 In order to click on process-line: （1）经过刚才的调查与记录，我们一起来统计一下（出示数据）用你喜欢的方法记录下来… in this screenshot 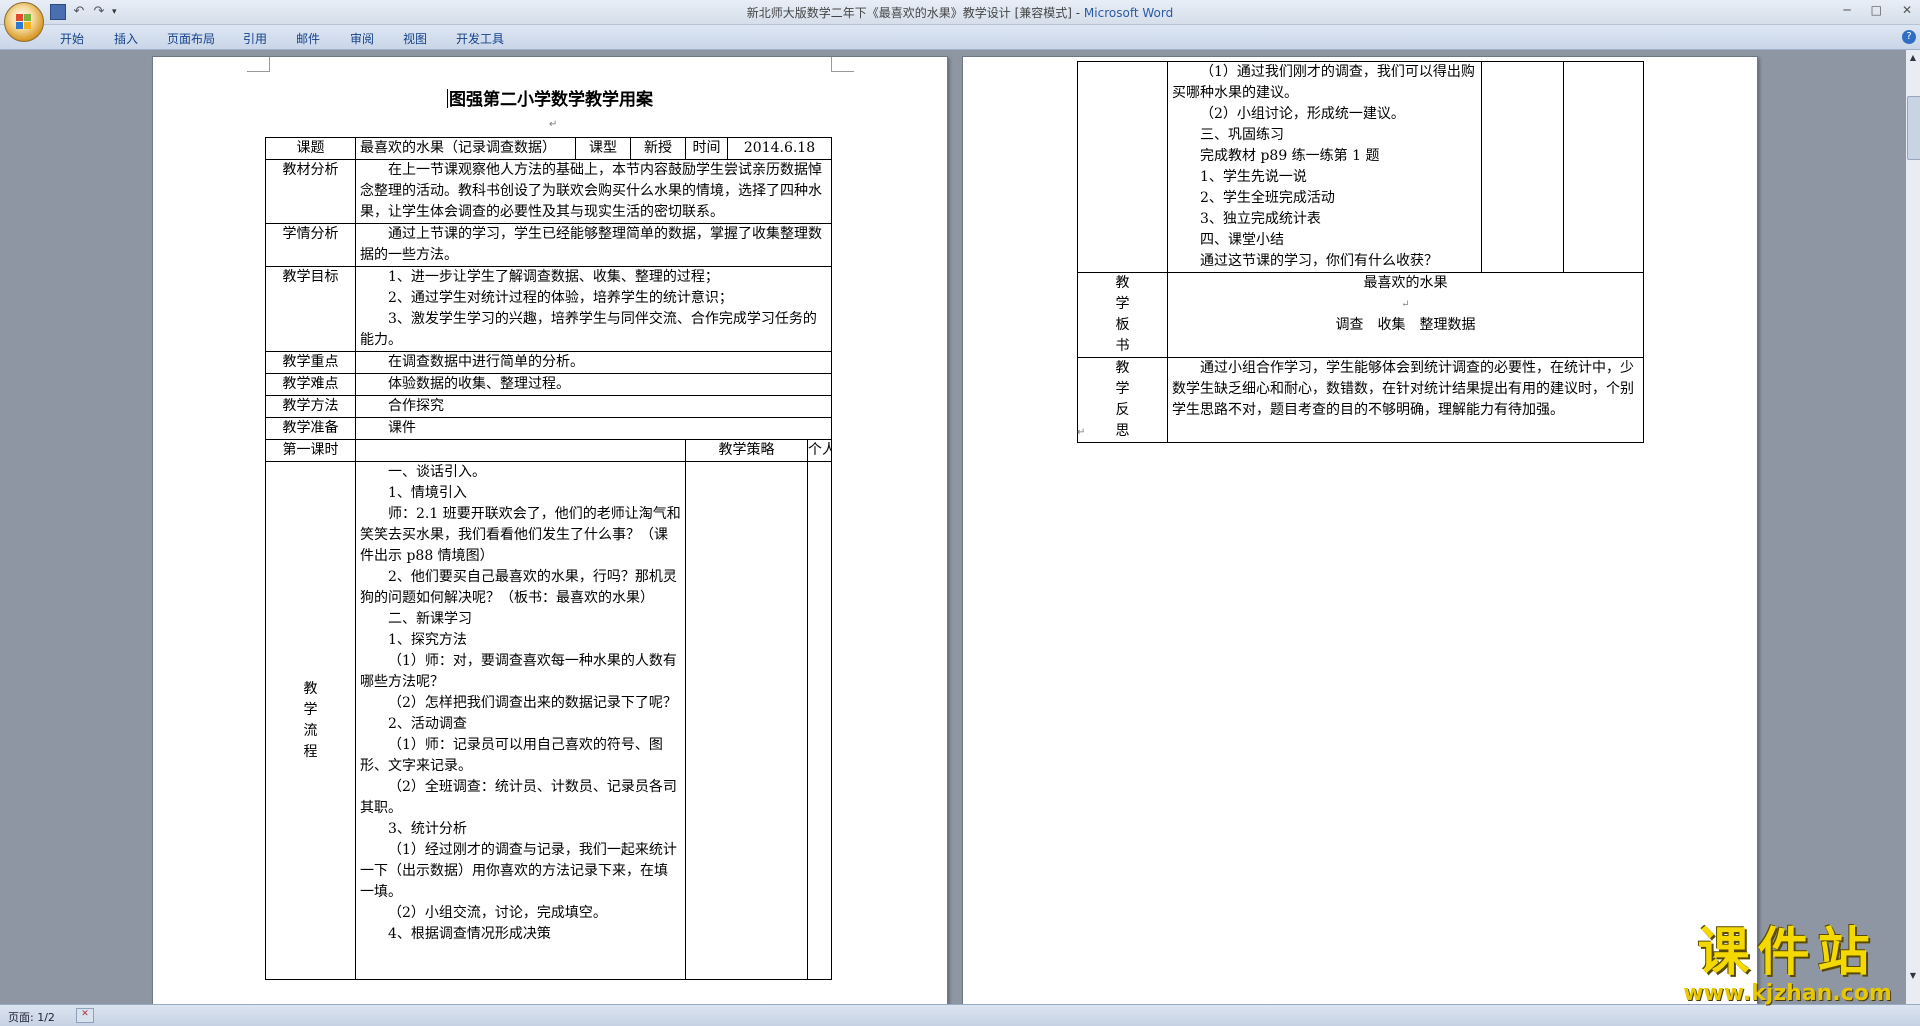, I will do `click(518, 871)`.